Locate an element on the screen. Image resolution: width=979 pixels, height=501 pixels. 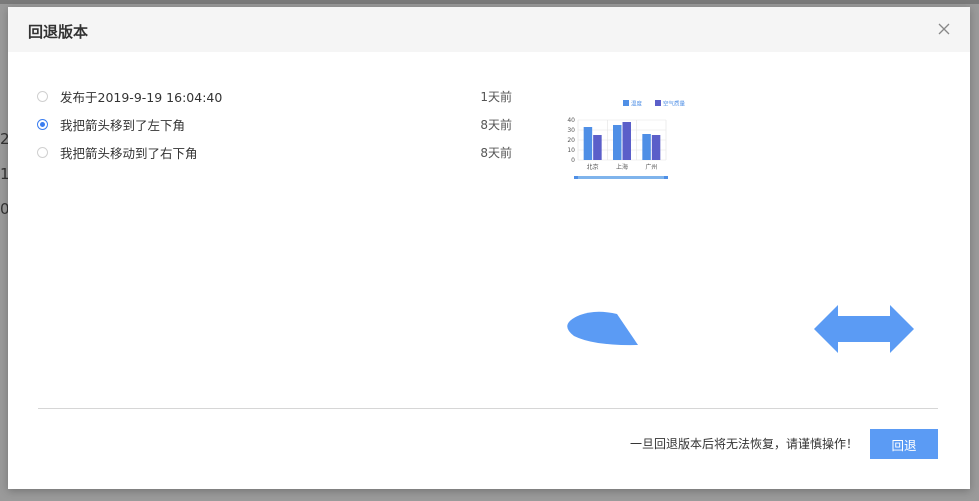
semicircle-shape is located at coordinates (602, 328).